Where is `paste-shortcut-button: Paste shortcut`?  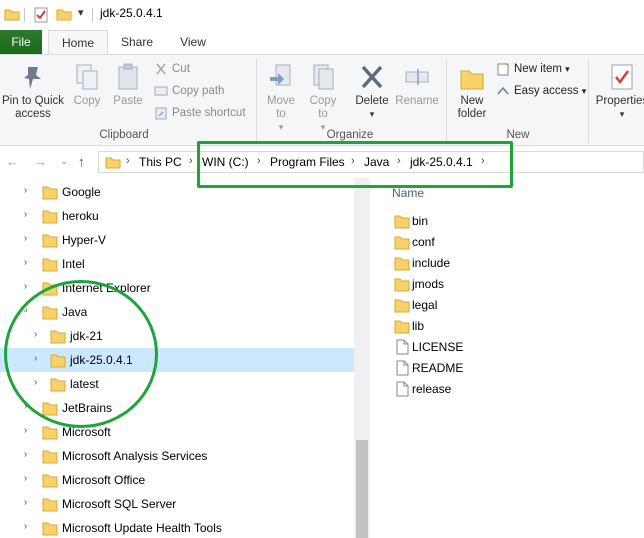
paste-shortcut-button: Paste shortcut is located at coordinates (200, 113).